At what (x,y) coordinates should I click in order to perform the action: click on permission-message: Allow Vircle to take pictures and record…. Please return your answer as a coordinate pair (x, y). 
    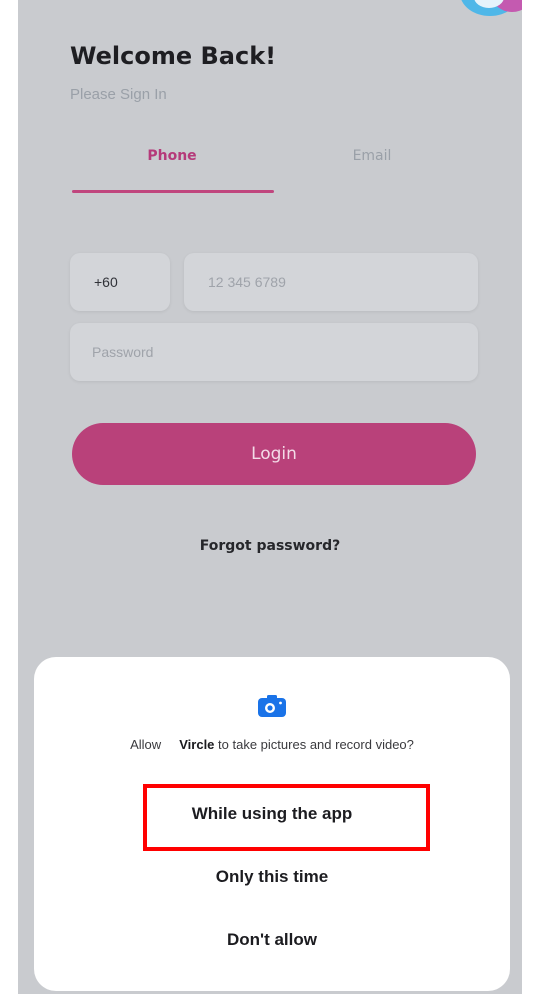
    Looking at the image, I should click on (272, 744).